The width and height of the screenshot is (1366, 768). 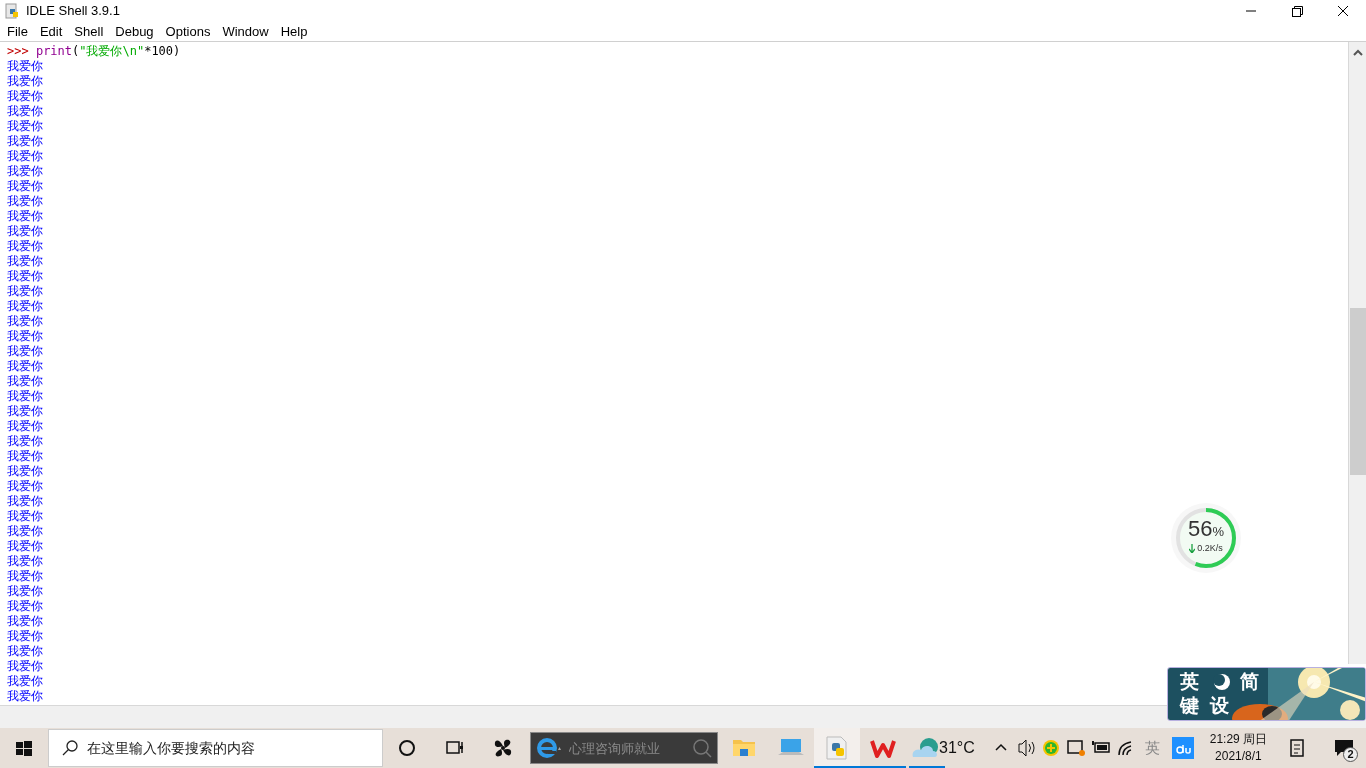 What do you see at coordinates (17, 31) in the screenshot?
I see `menu-item: File` at bounding box center [17, 31].